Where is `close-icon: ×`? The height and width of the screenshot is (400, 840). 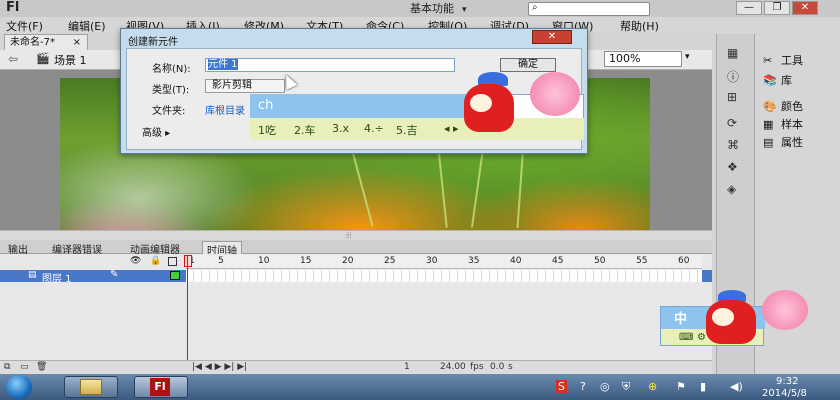 close-icon: × is located at coordinates (77, 42).